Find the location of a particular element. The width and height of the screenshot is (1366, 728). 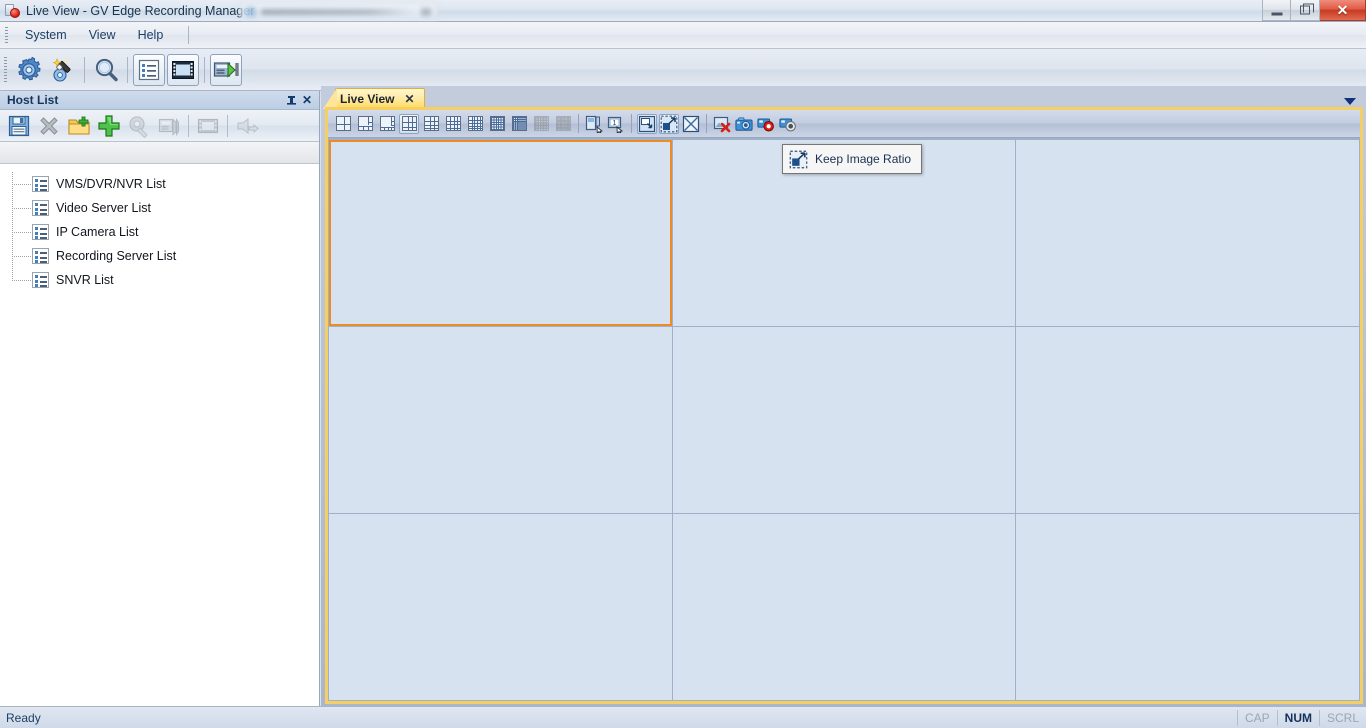

tree-item-vms-dvr-nvr-list: VMS/DVR/NVR List is located at coordinates (159, 184).